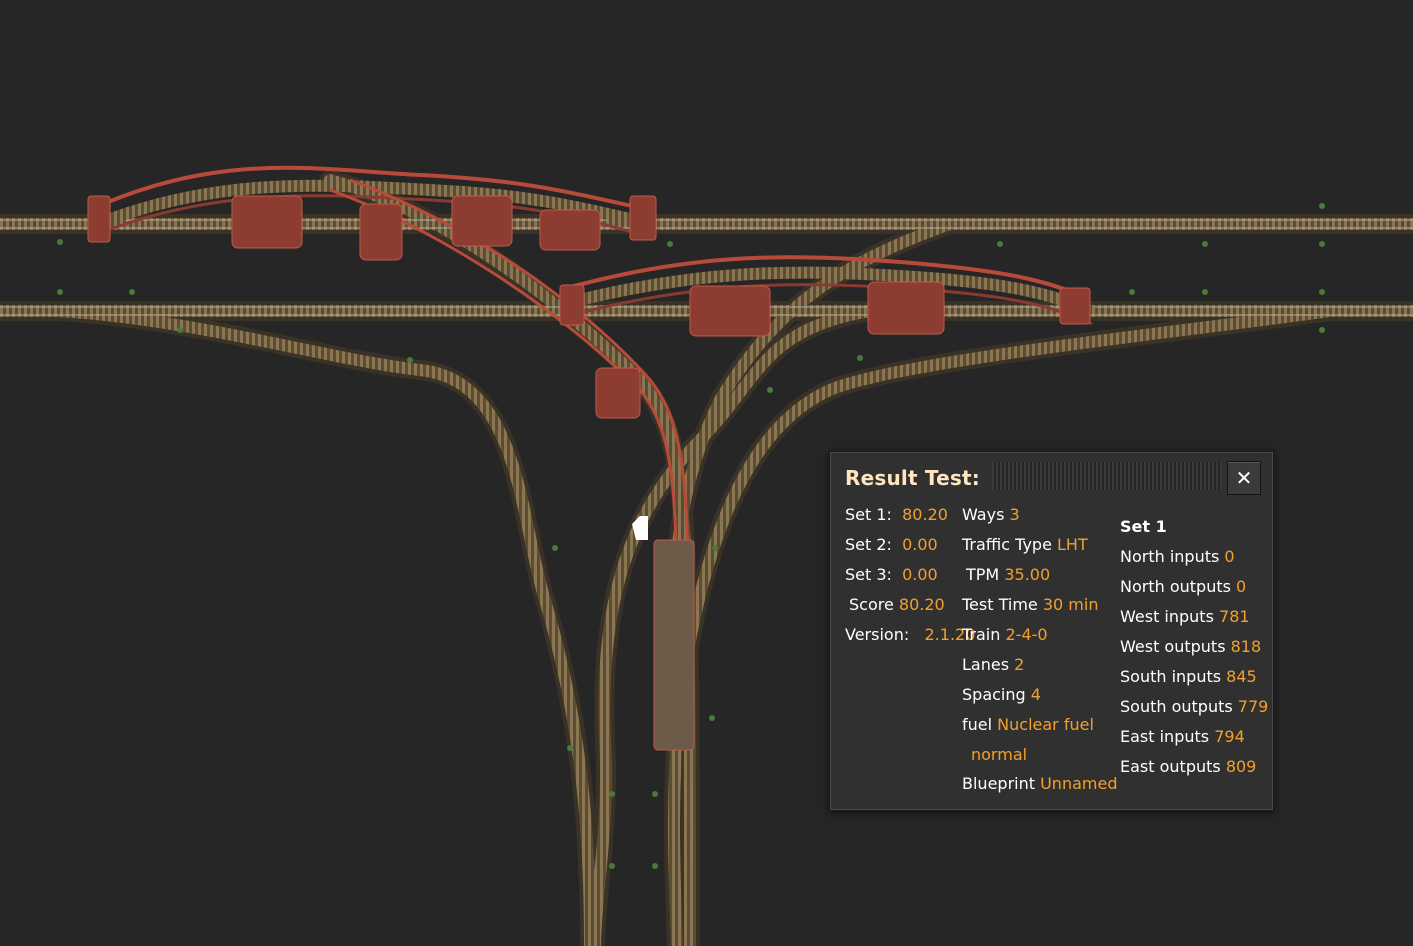  I want to click on tpm-row: TPM 35.00, so click(1008, 575).